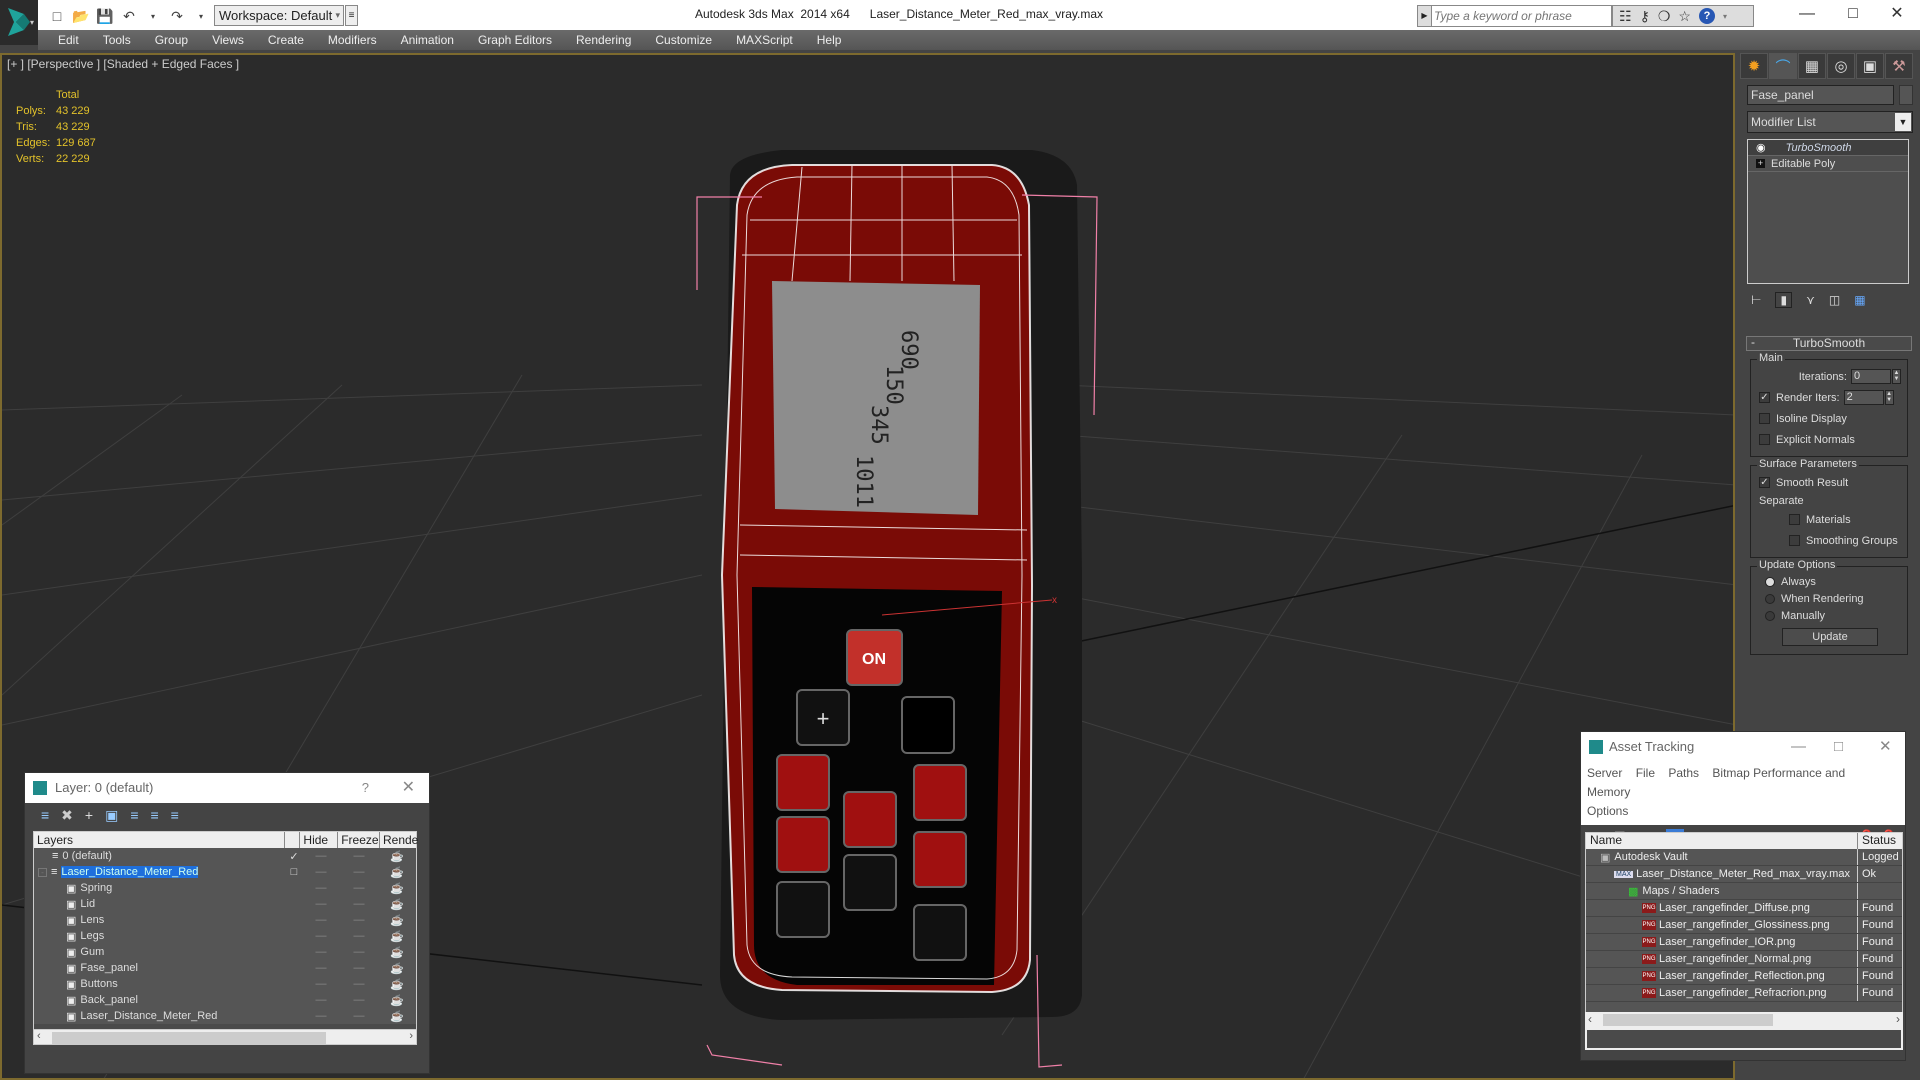  Describe the element at coordinates (1744, 1039) in the screenshot. I see `asset-path-field` at that location.